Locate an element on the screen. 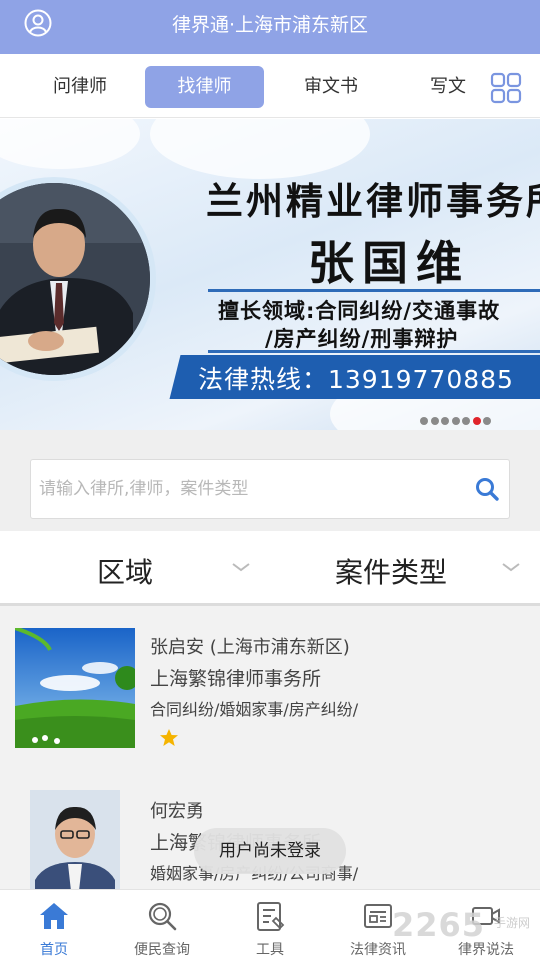 Image resolution: width=540 pixels, height=960 pixels. lawyer-name: 张启安 (上海市浦东新区) is located at coordinates (250, 647).